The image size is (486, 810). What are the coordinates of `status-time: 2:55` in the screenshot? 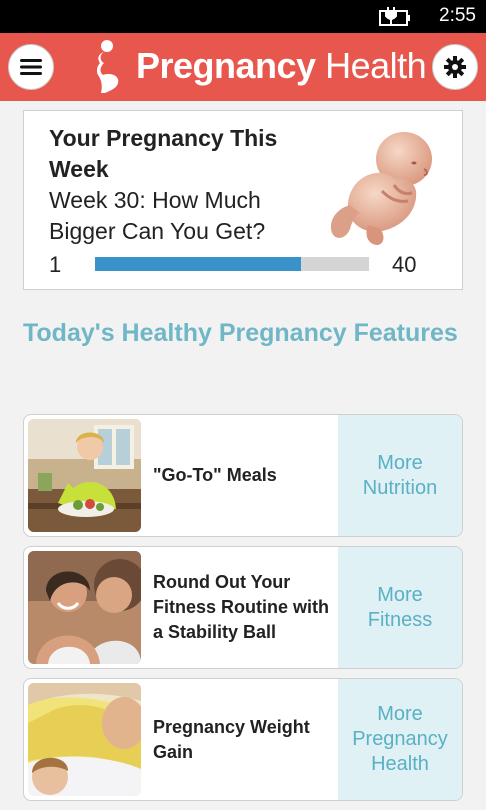 It's located at (457, 15).